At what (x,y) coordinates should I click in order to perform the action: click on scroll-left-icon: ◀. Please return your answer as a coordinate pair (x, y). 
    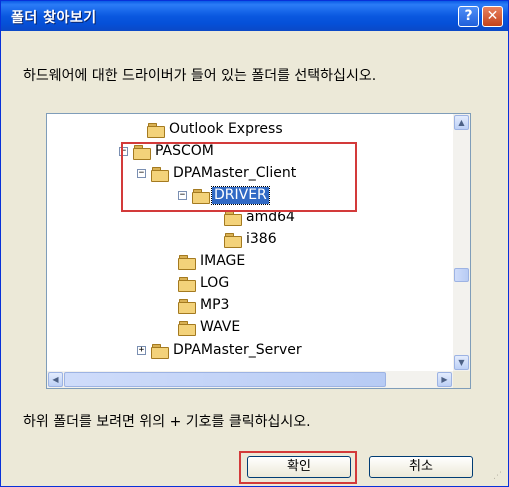
    Looking at the image, I should click on (55, 379).